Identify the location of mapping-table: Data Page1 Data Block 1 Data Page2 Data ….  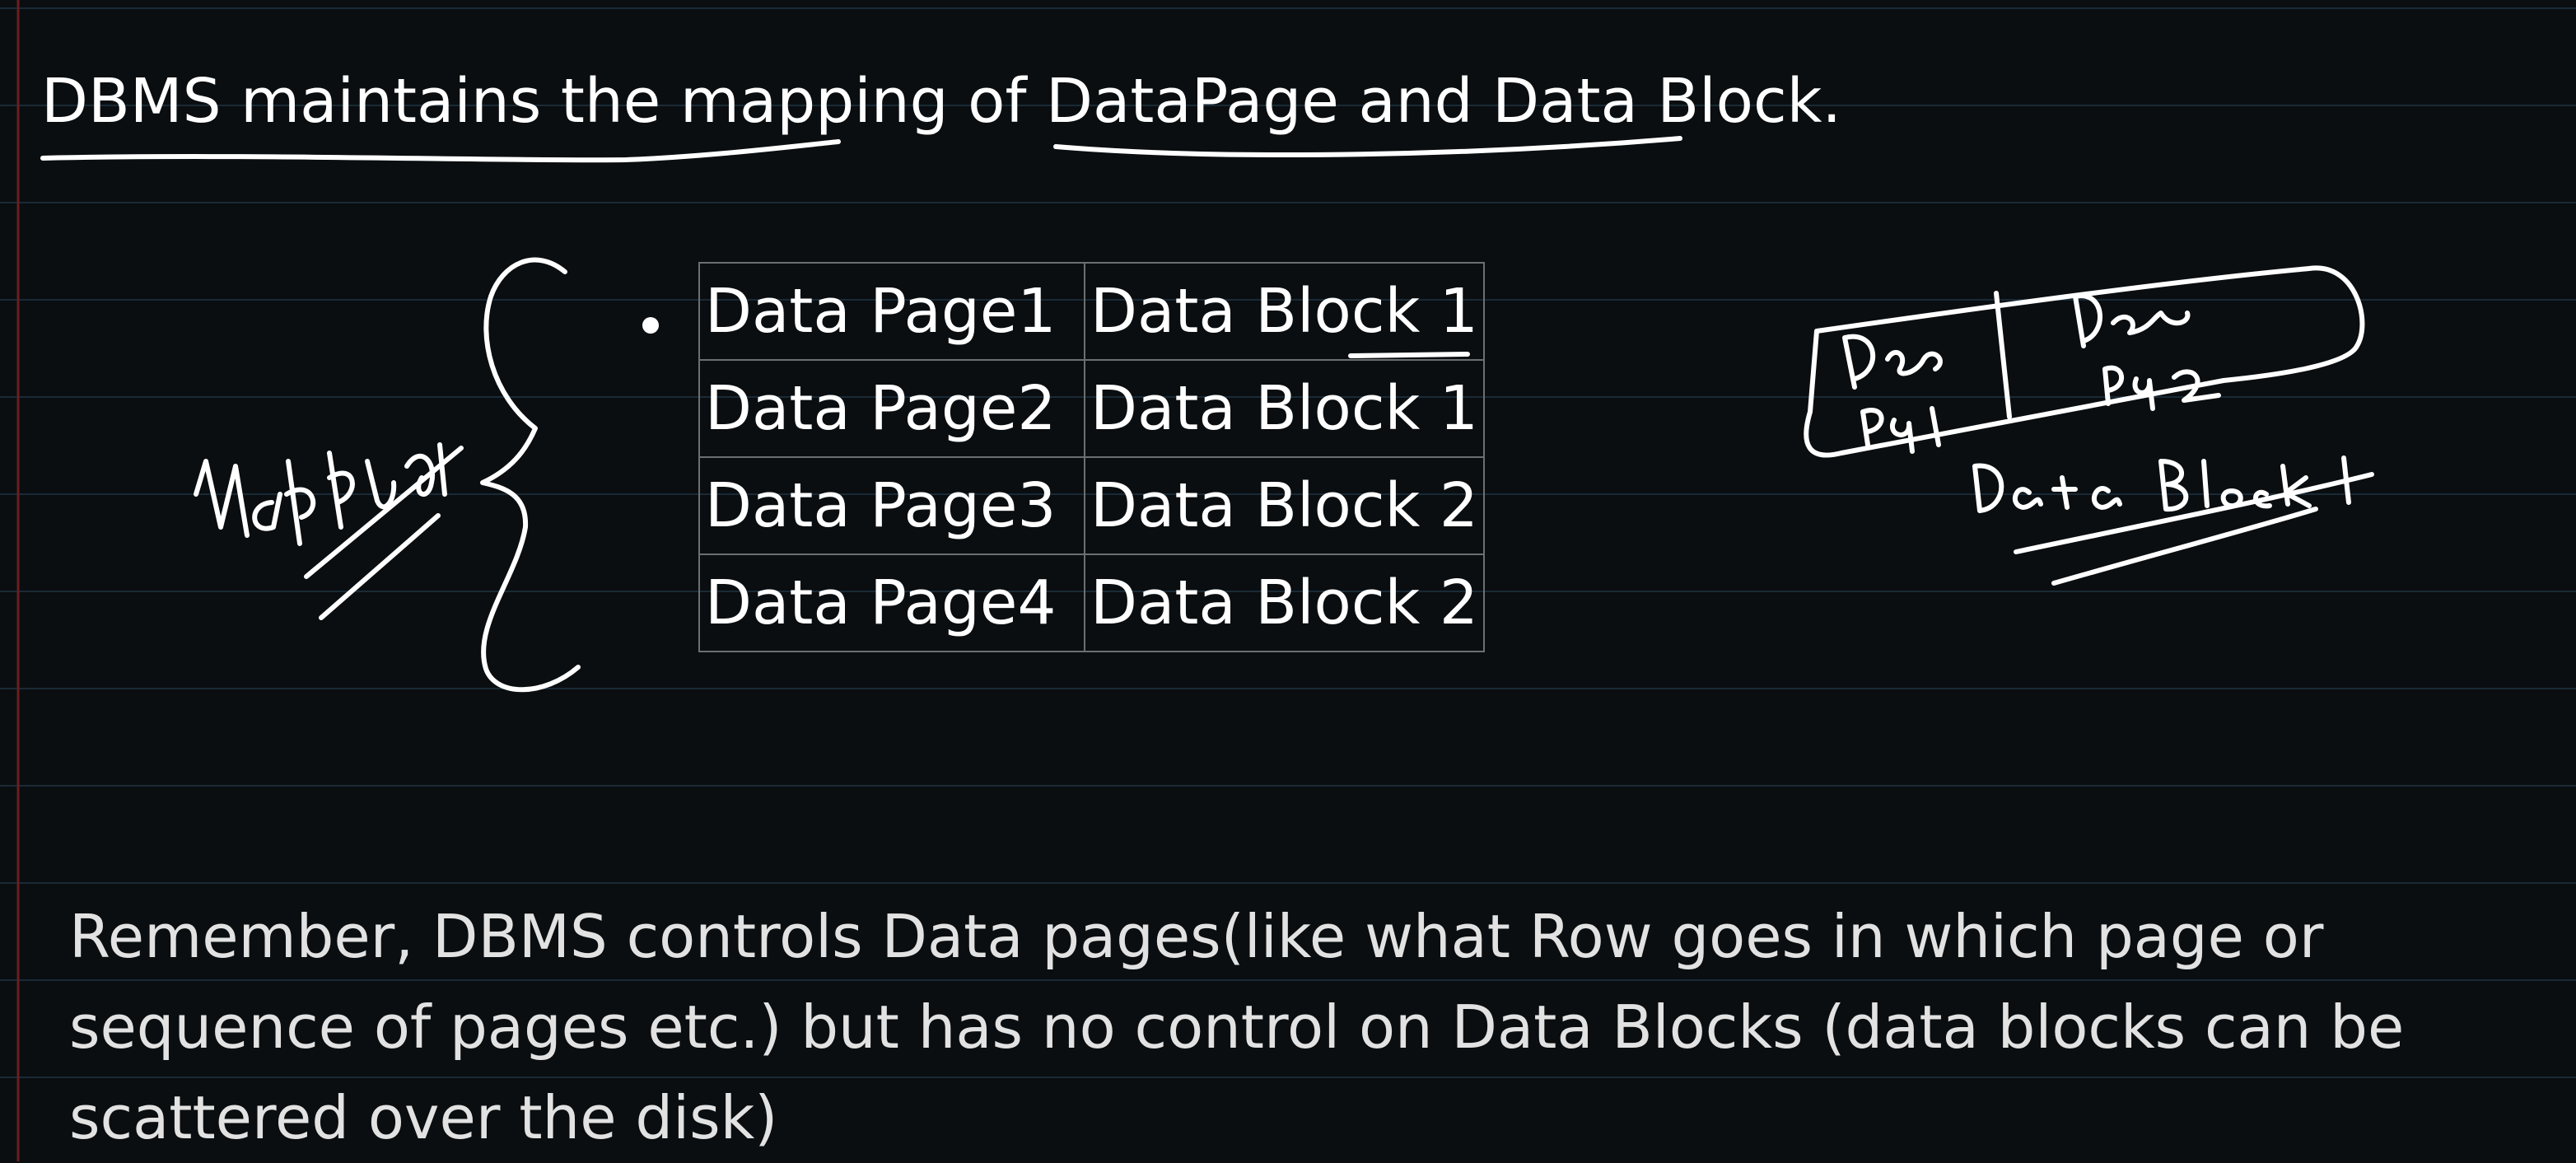
(1091, 457).